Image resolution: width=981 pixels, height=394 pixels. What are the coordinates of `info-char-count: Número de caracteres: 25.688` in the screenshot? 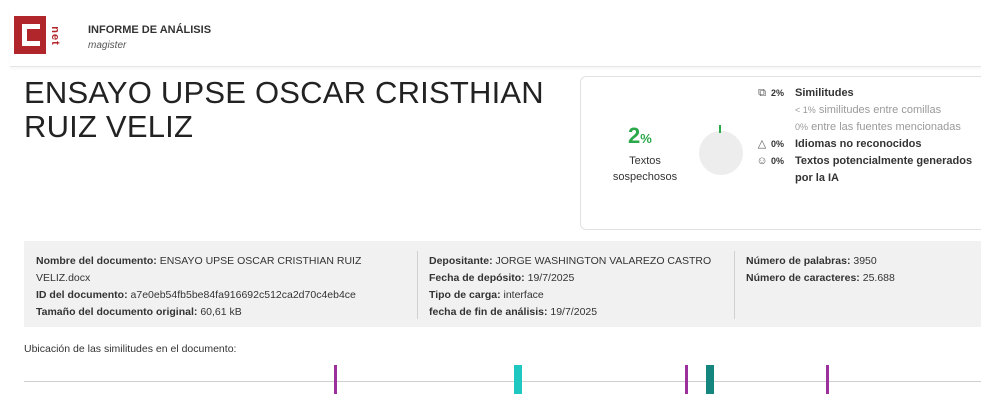 It's located at (820, 278).